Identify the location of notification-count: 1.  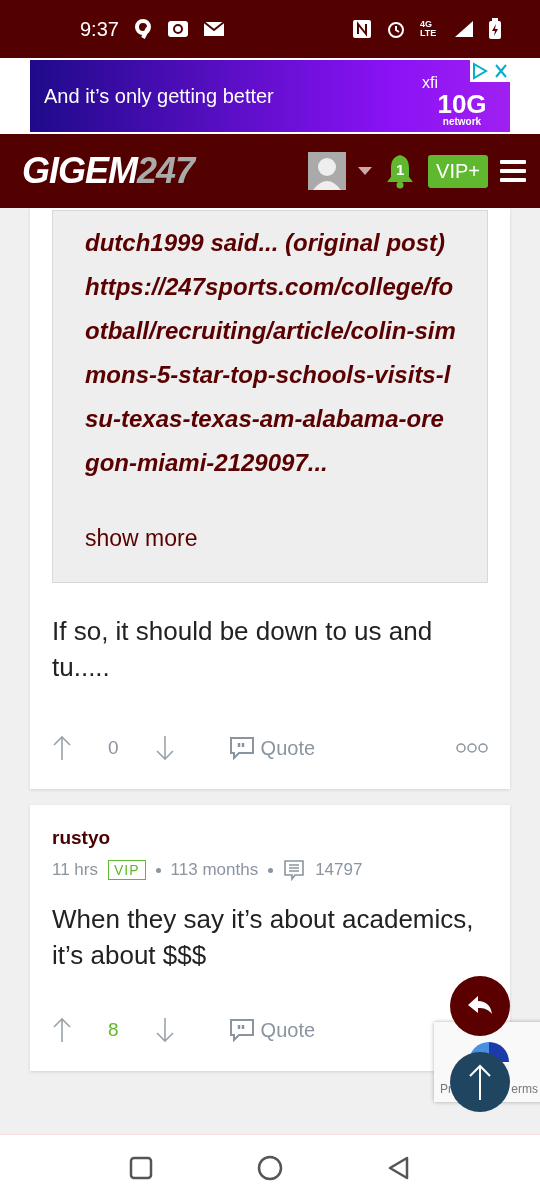
(400, 169).